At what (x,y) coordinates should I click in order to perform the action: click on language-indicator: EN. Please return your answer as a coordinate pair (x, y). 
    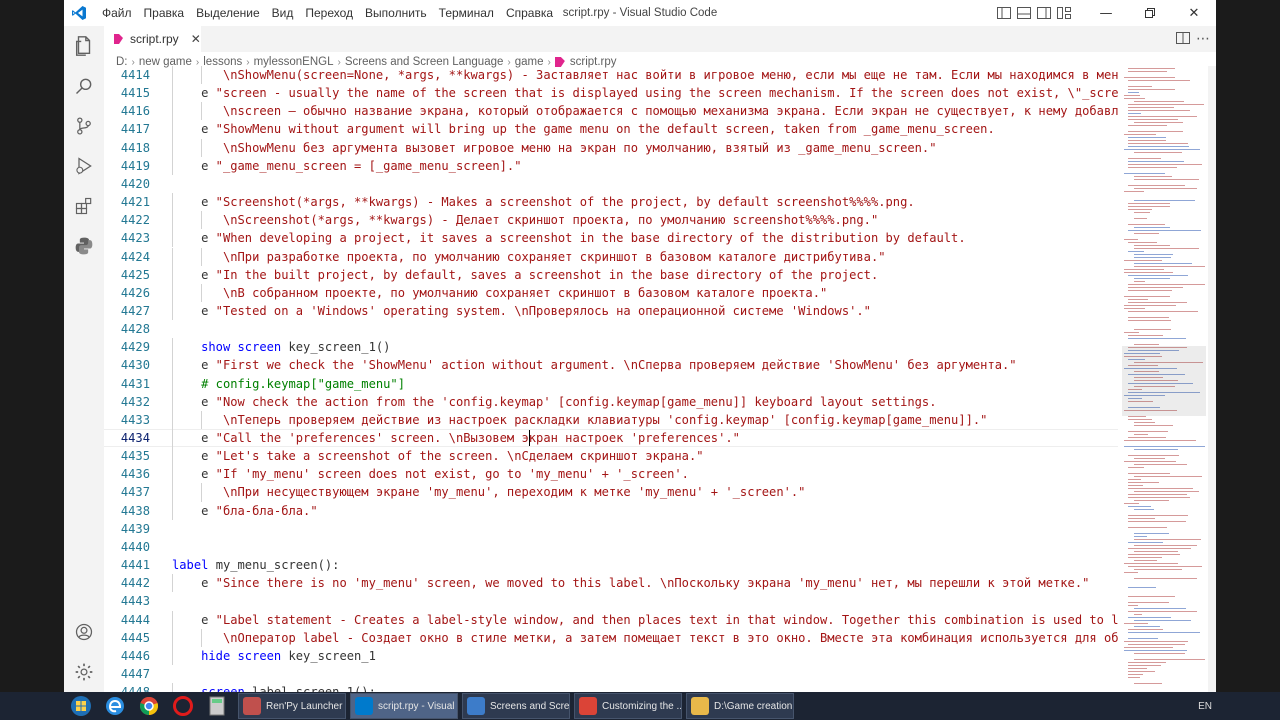
    Looking at the image, I should click on (1205, 706).